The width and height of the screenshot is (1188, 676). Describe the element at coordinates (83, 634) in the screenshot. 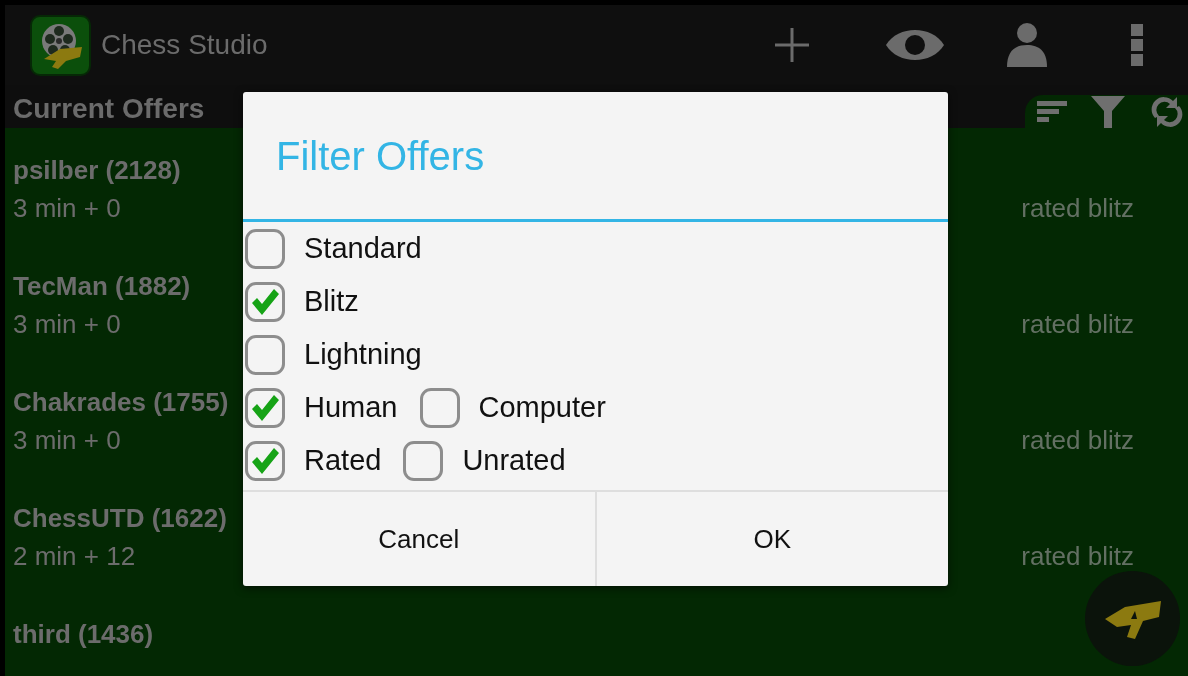

I see `player-name: third (1436)` at that location.